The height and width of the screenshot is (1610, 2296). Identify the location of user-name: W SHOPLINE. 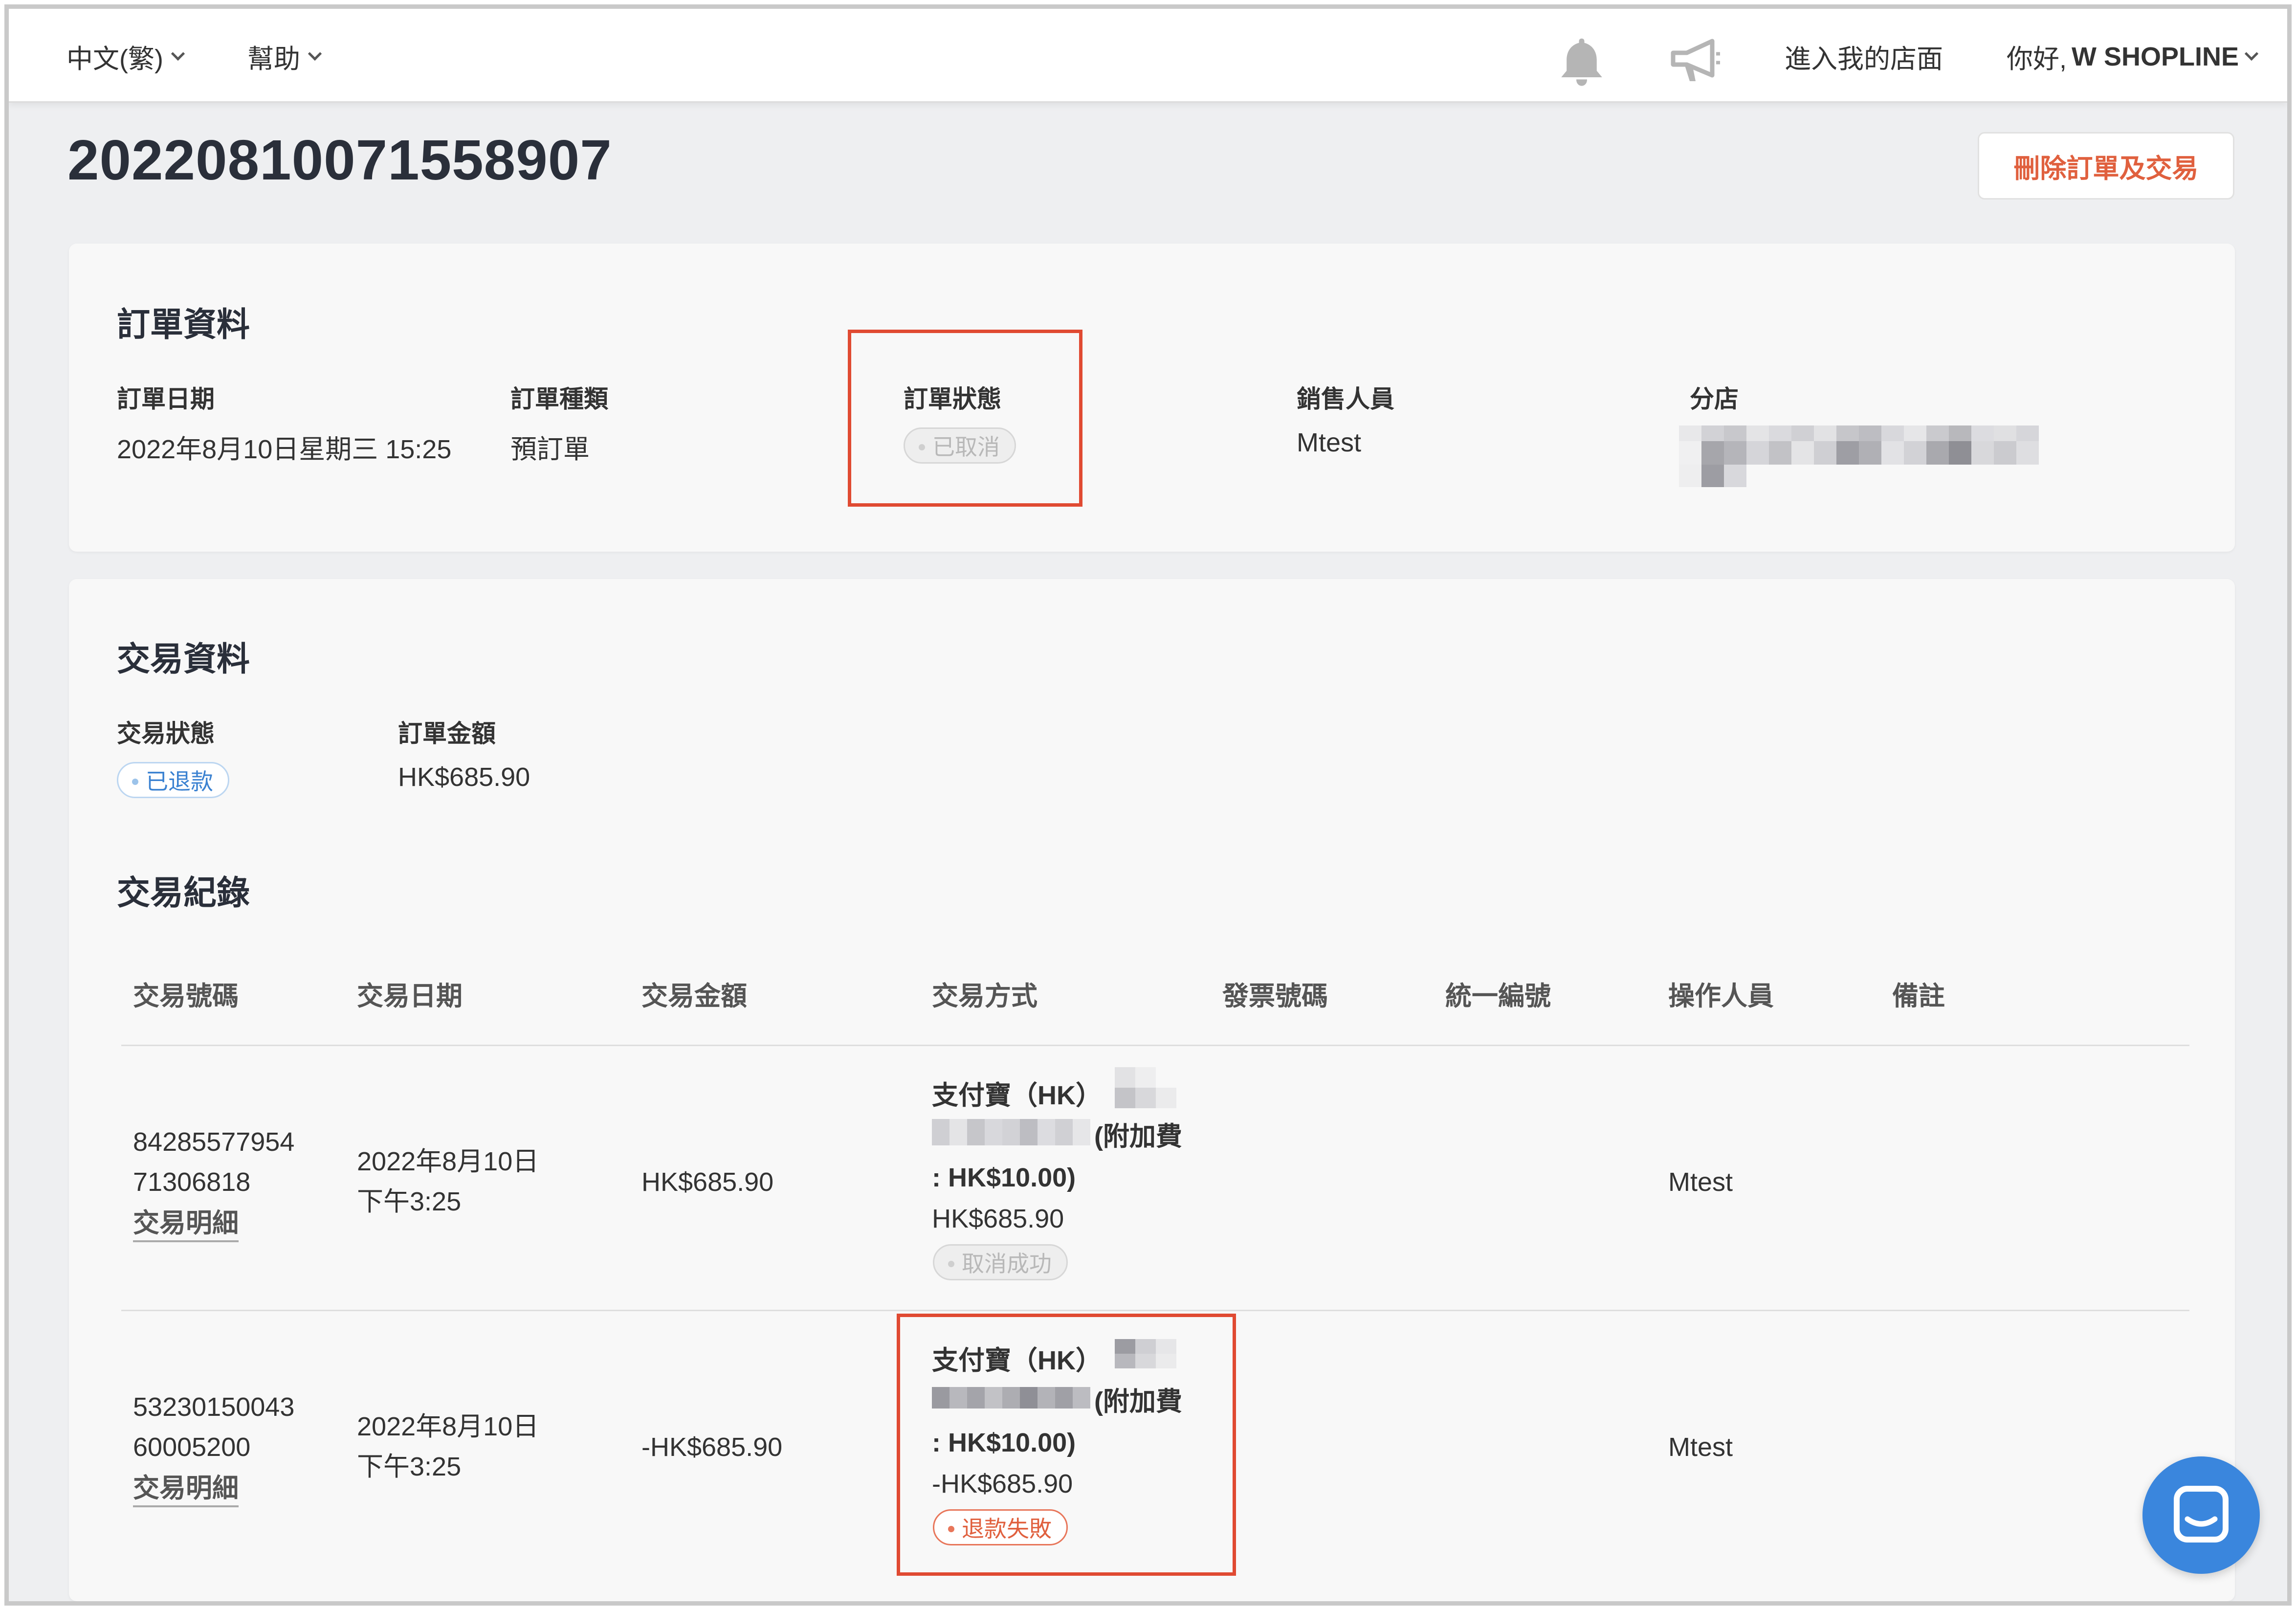
(2155, 56).